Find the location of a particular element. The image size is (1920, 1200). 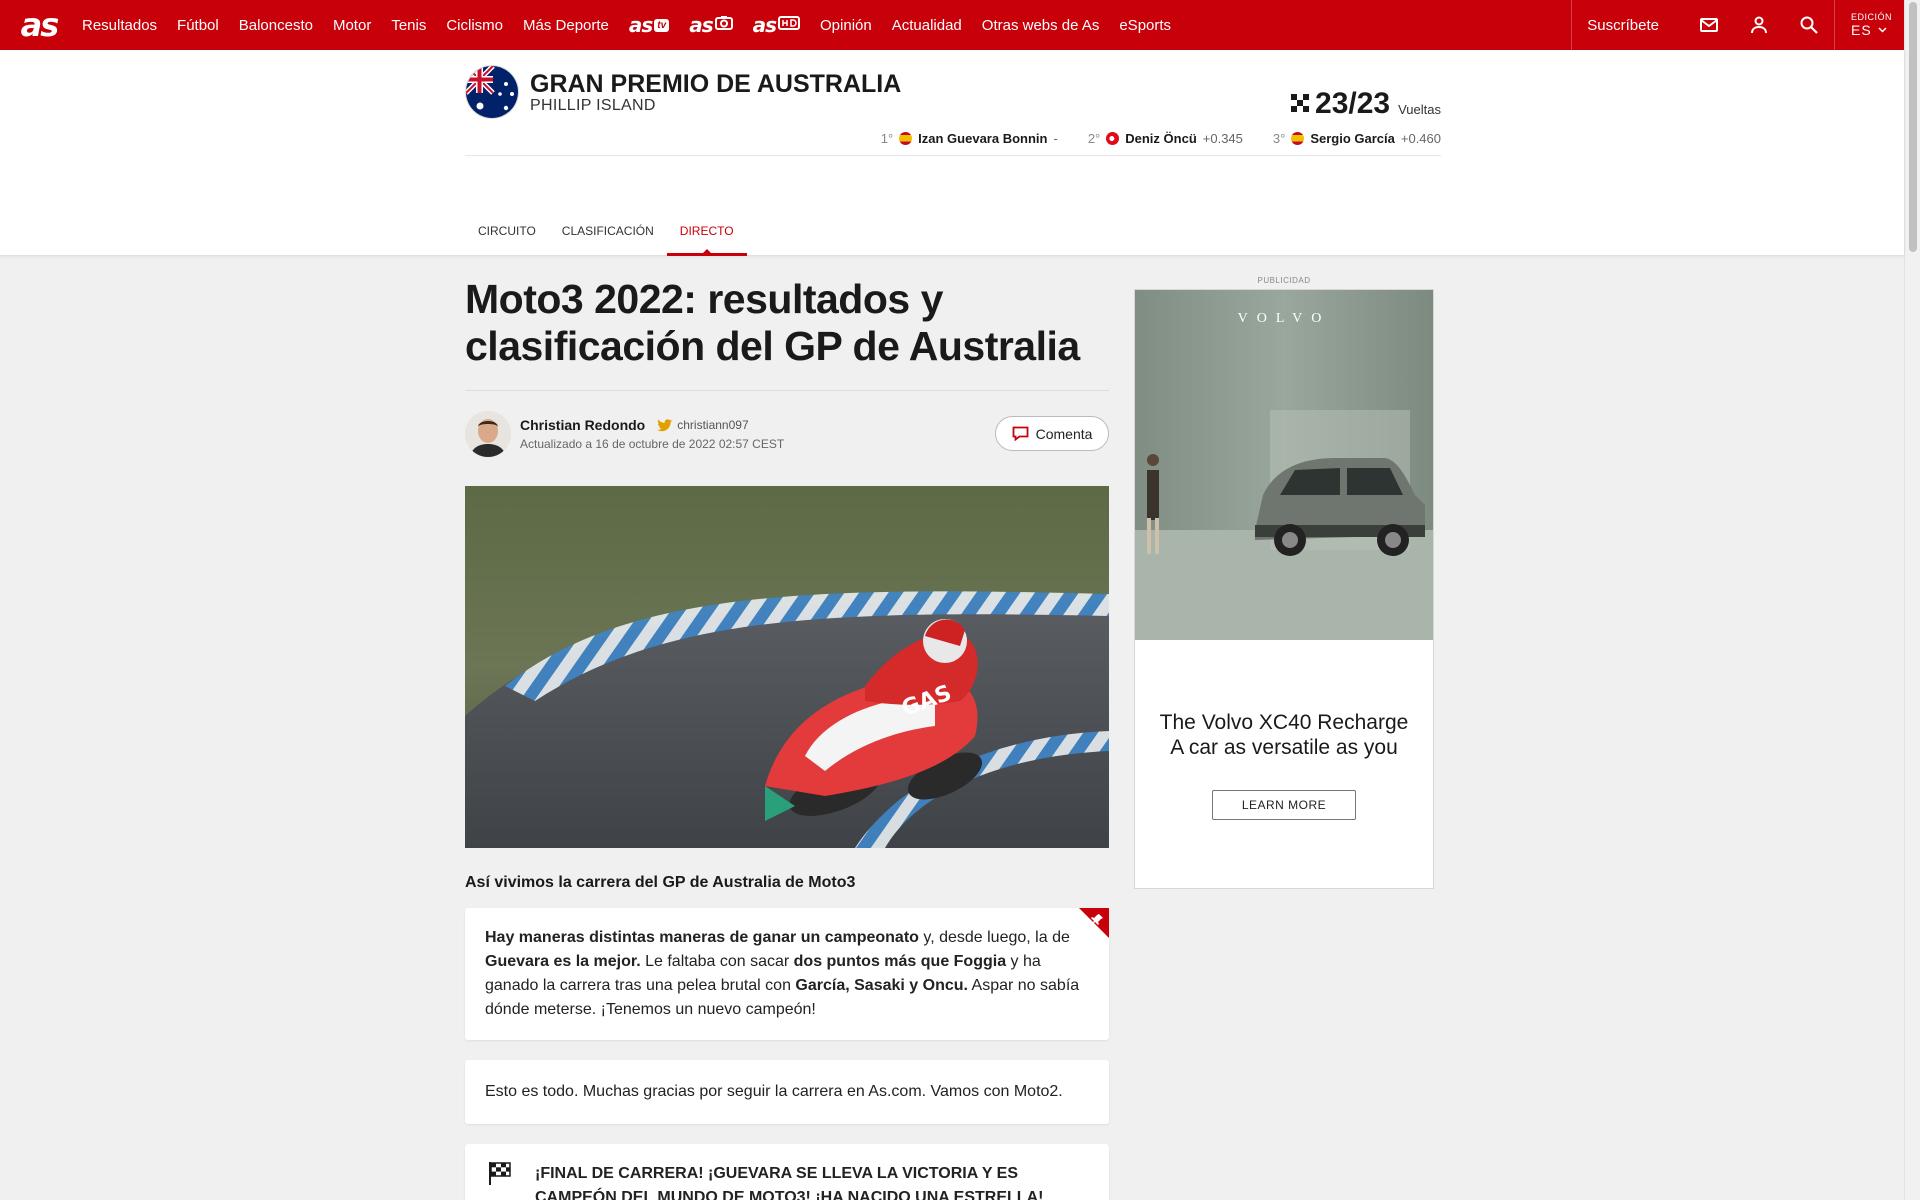

post-text-segment: y, desde luego, la de is located at coordinates (994, 937).